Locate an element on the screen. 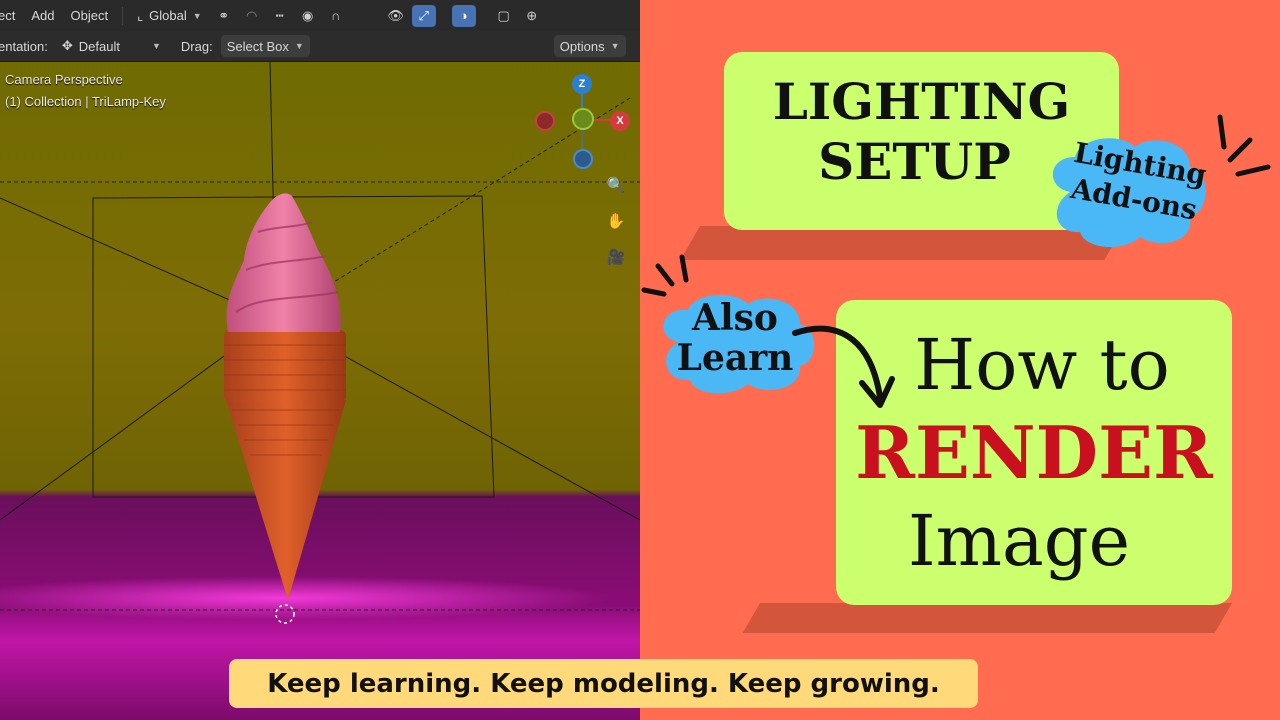 Image resolution: width=1280 pixels, height=720 pixels. gizmo-neg-x-axis is located at coordinates (545, 121).